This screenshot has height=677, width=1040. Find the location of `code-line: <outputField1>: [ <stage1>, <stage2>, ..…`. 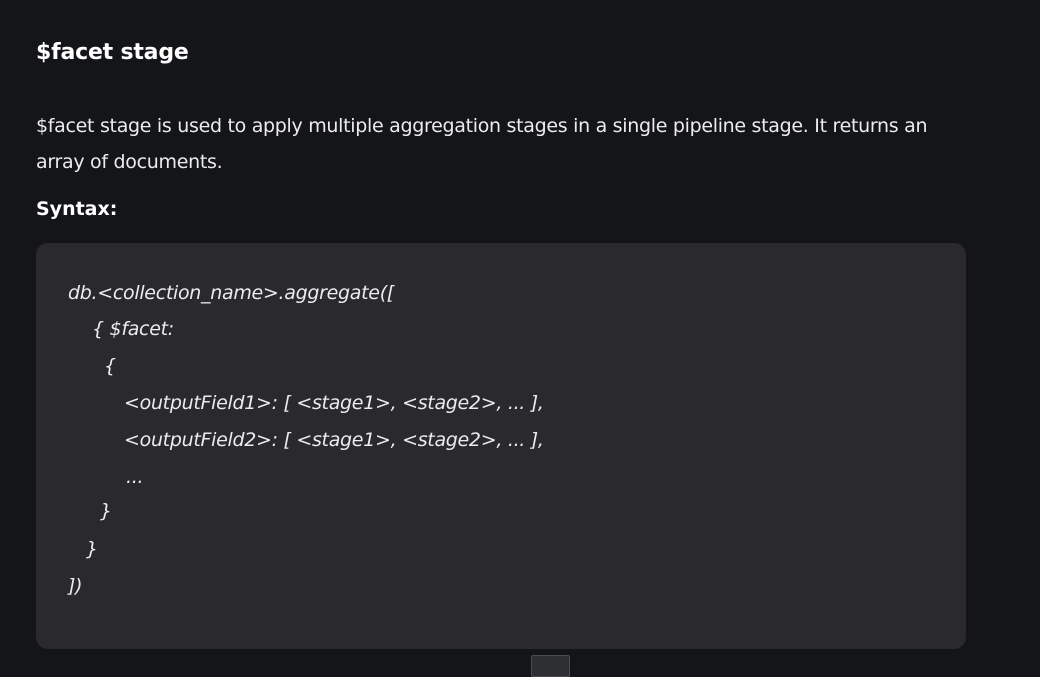

code-line: <outputField1>: [ <stage1>, <stage2>, ..… is located at coordinates (334, 403).